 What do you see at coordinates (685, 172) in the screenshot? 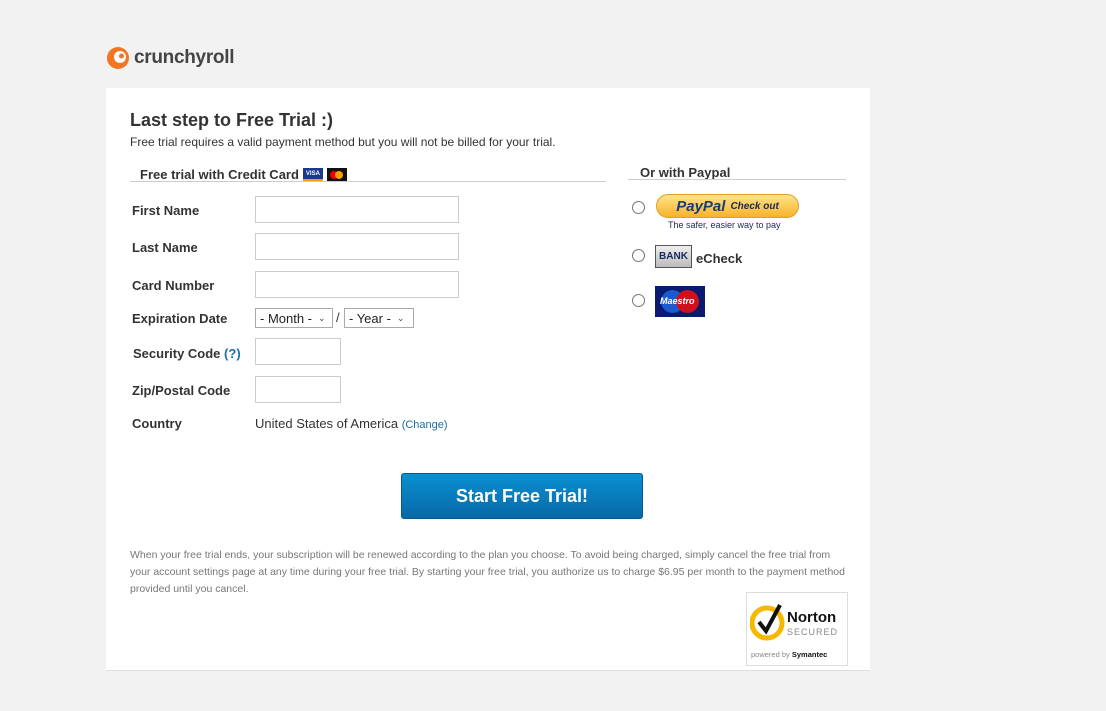
I see `paypal-heading: Or with Paypal` at bounding box center [685, 172].